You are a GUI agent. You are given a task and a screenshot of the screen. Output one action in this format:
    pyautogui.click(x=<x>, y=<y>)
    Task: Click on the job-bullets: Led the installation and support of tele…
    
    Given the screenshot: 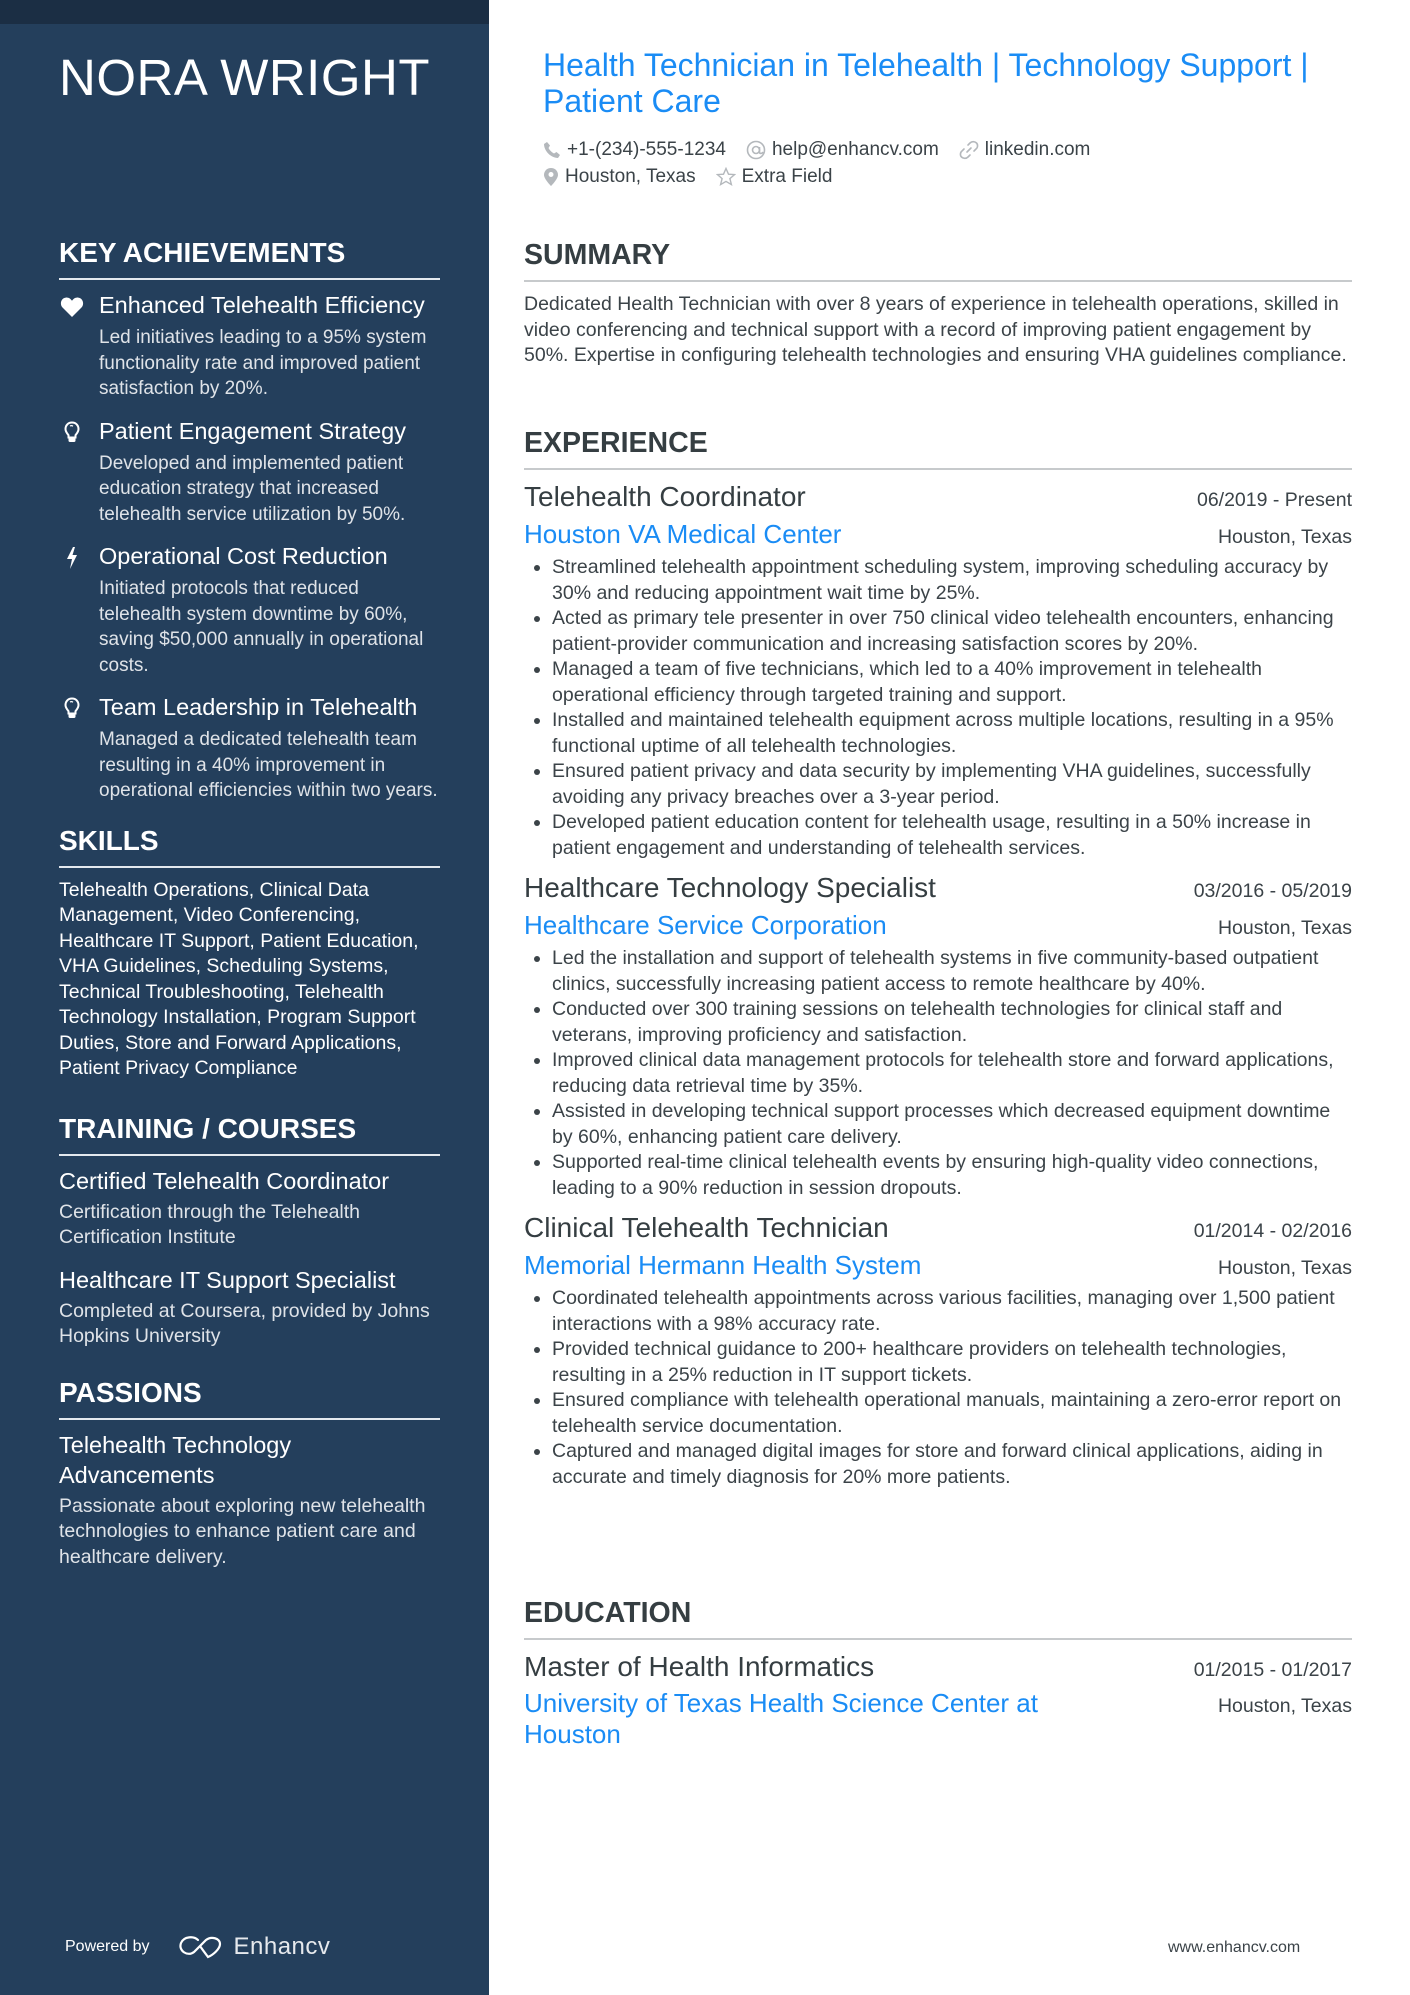 What is the action you would take?
    pyautogui.click(x=938, y=1073)
    